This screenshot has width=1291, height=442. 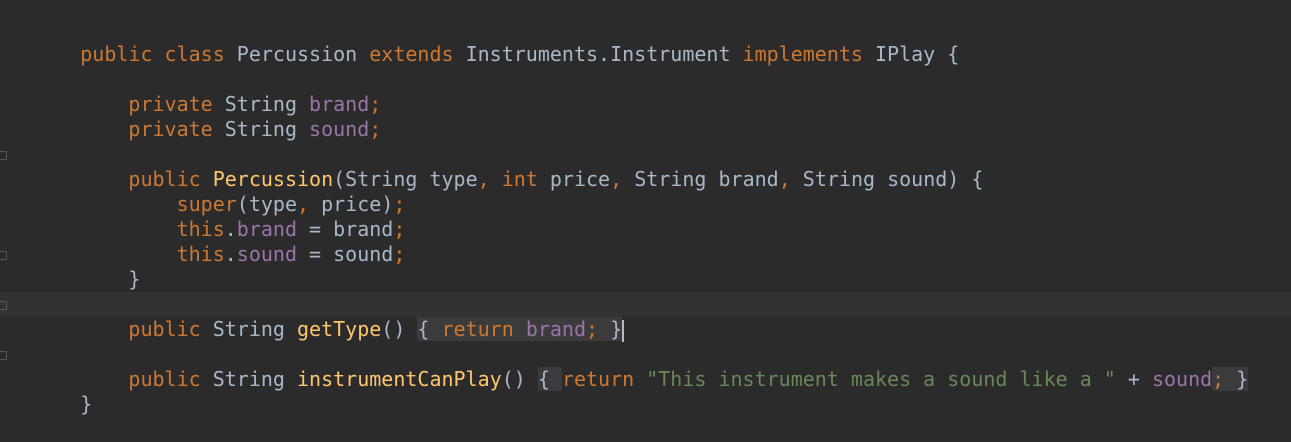 I want to click on method-name: getType, so click(x=339, y=329).